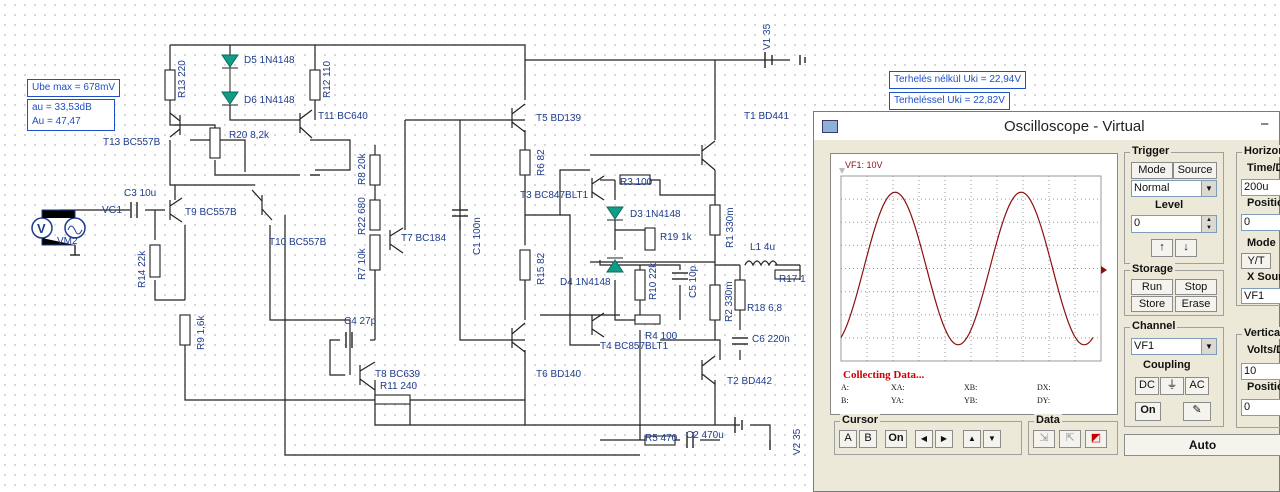 Image resolution: width=1280 pixels, height=492 pixels. Describe the element at coordinates (896, 439) in the screenshot. I see `cursor-on-button: On` at that location.